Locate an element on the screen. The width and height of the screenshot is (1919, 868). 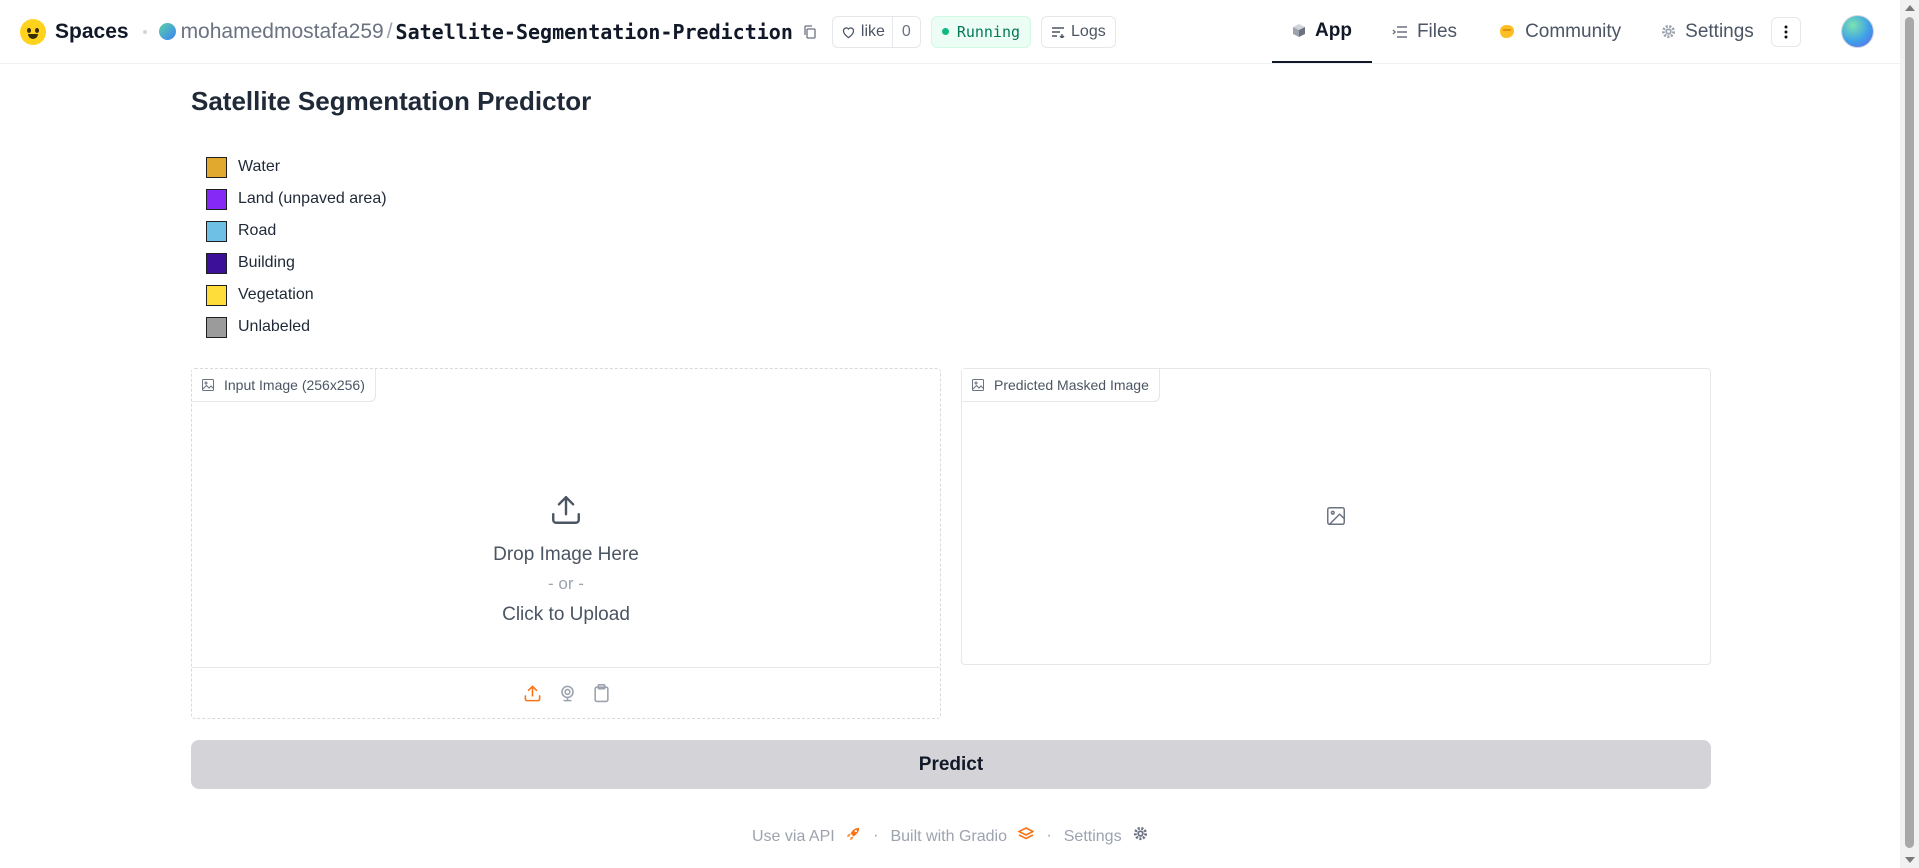
tab-files-label: Files is located at coordinates (1437, 31).